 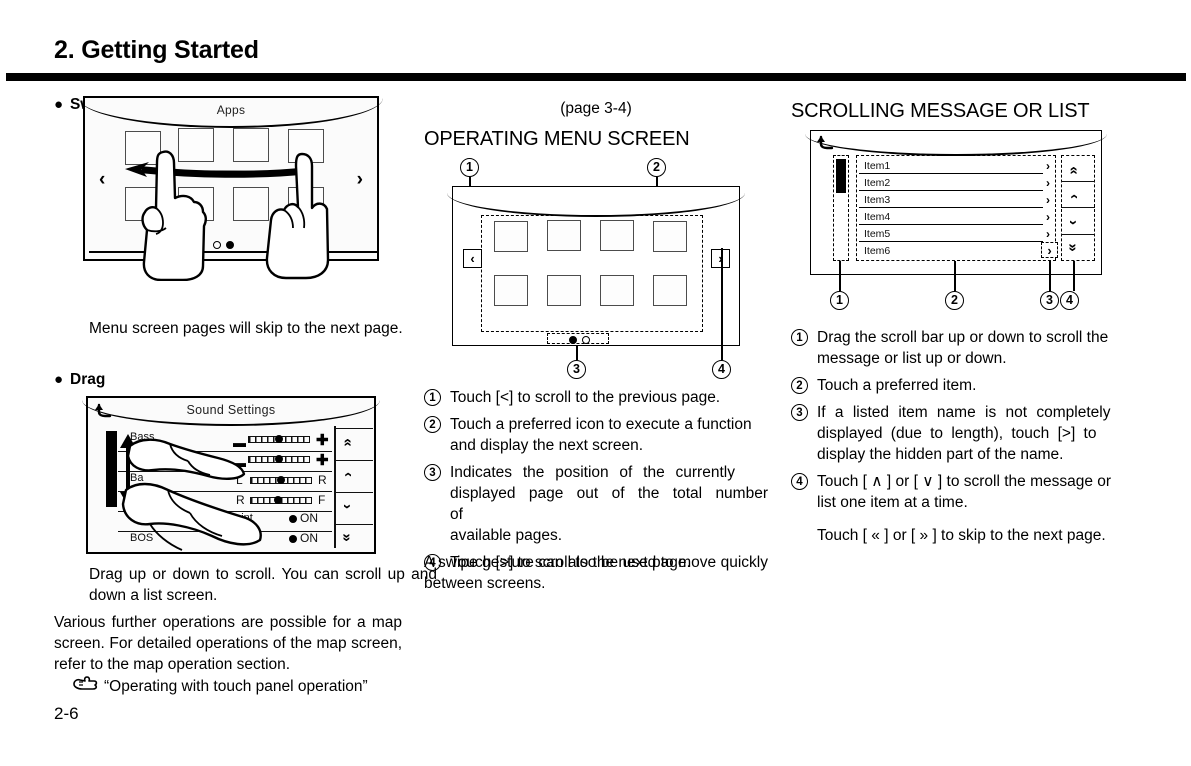 What do you see at coordinates (951, 182) in the screenshot?
I see `list-item: Item2` at bounding box center [951, 182].